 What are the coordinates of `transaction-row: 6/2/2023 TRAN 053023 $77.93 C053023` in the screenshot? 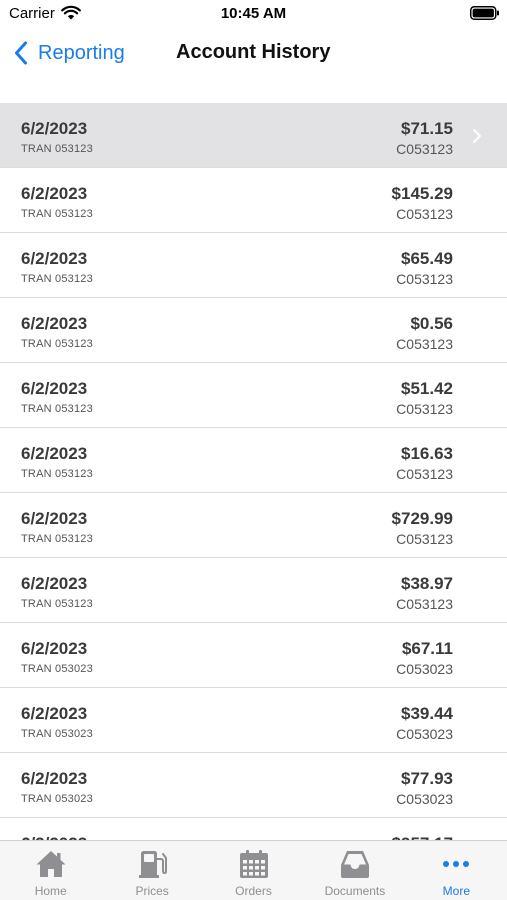 It's located at (253, 785).